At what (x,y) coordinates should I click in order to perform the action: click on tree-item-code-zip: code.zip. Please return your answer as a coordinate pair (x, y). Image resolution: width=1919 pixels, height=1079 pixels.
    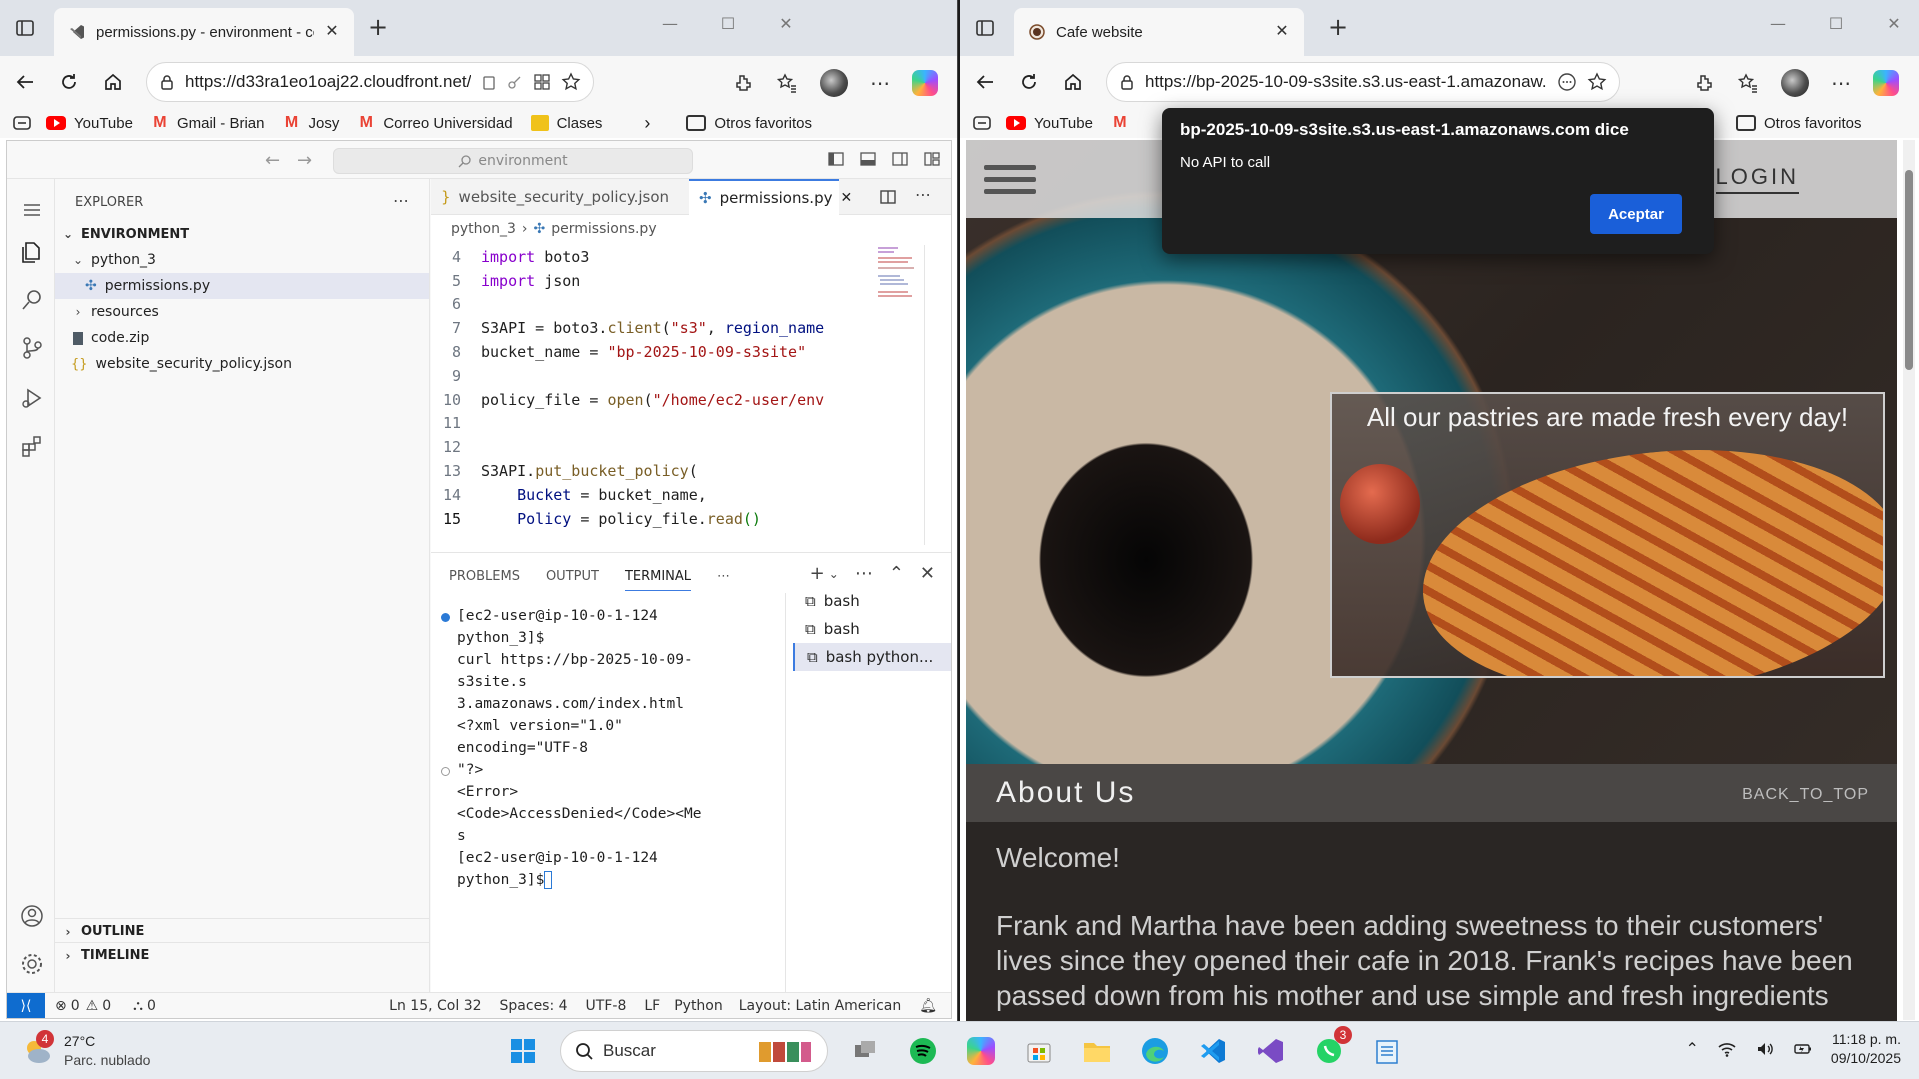
    Looking at the image, I should click on (242, 338).